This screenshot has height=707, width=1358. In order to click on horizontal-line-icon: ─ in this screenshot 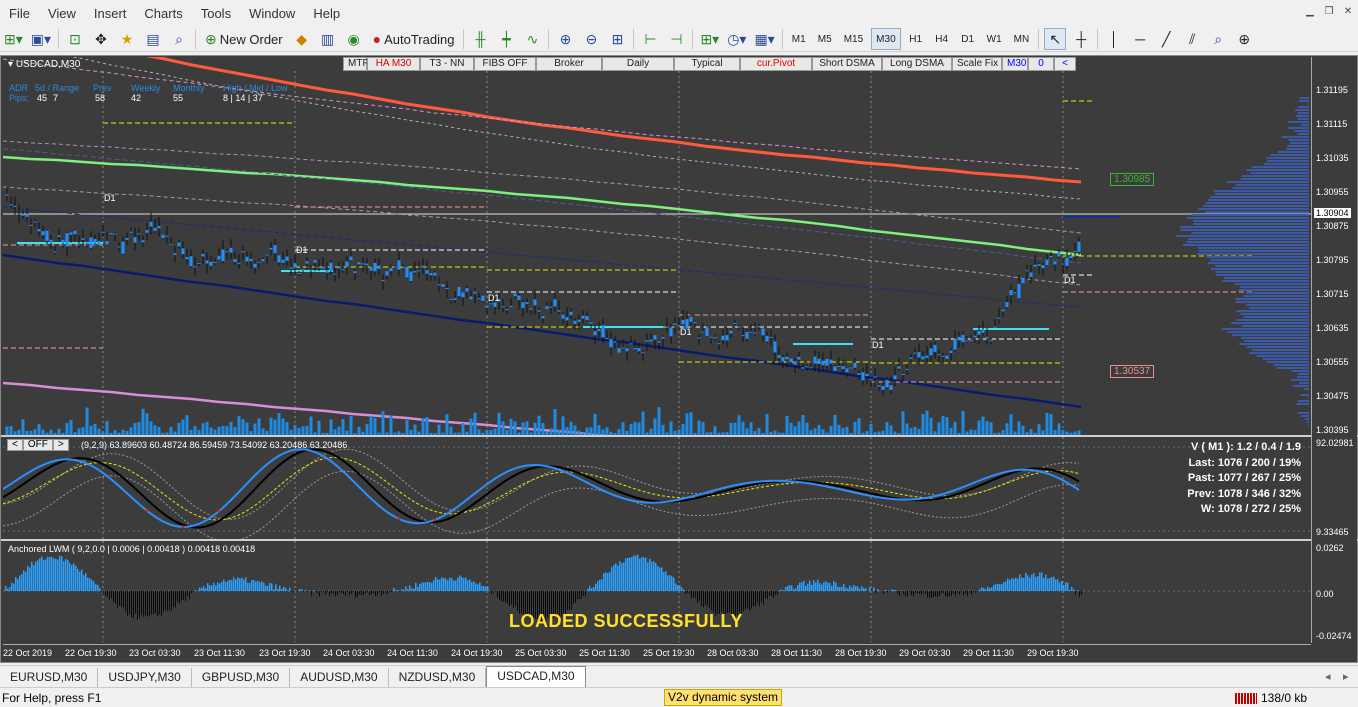, I will do `click(1140, 39)`.